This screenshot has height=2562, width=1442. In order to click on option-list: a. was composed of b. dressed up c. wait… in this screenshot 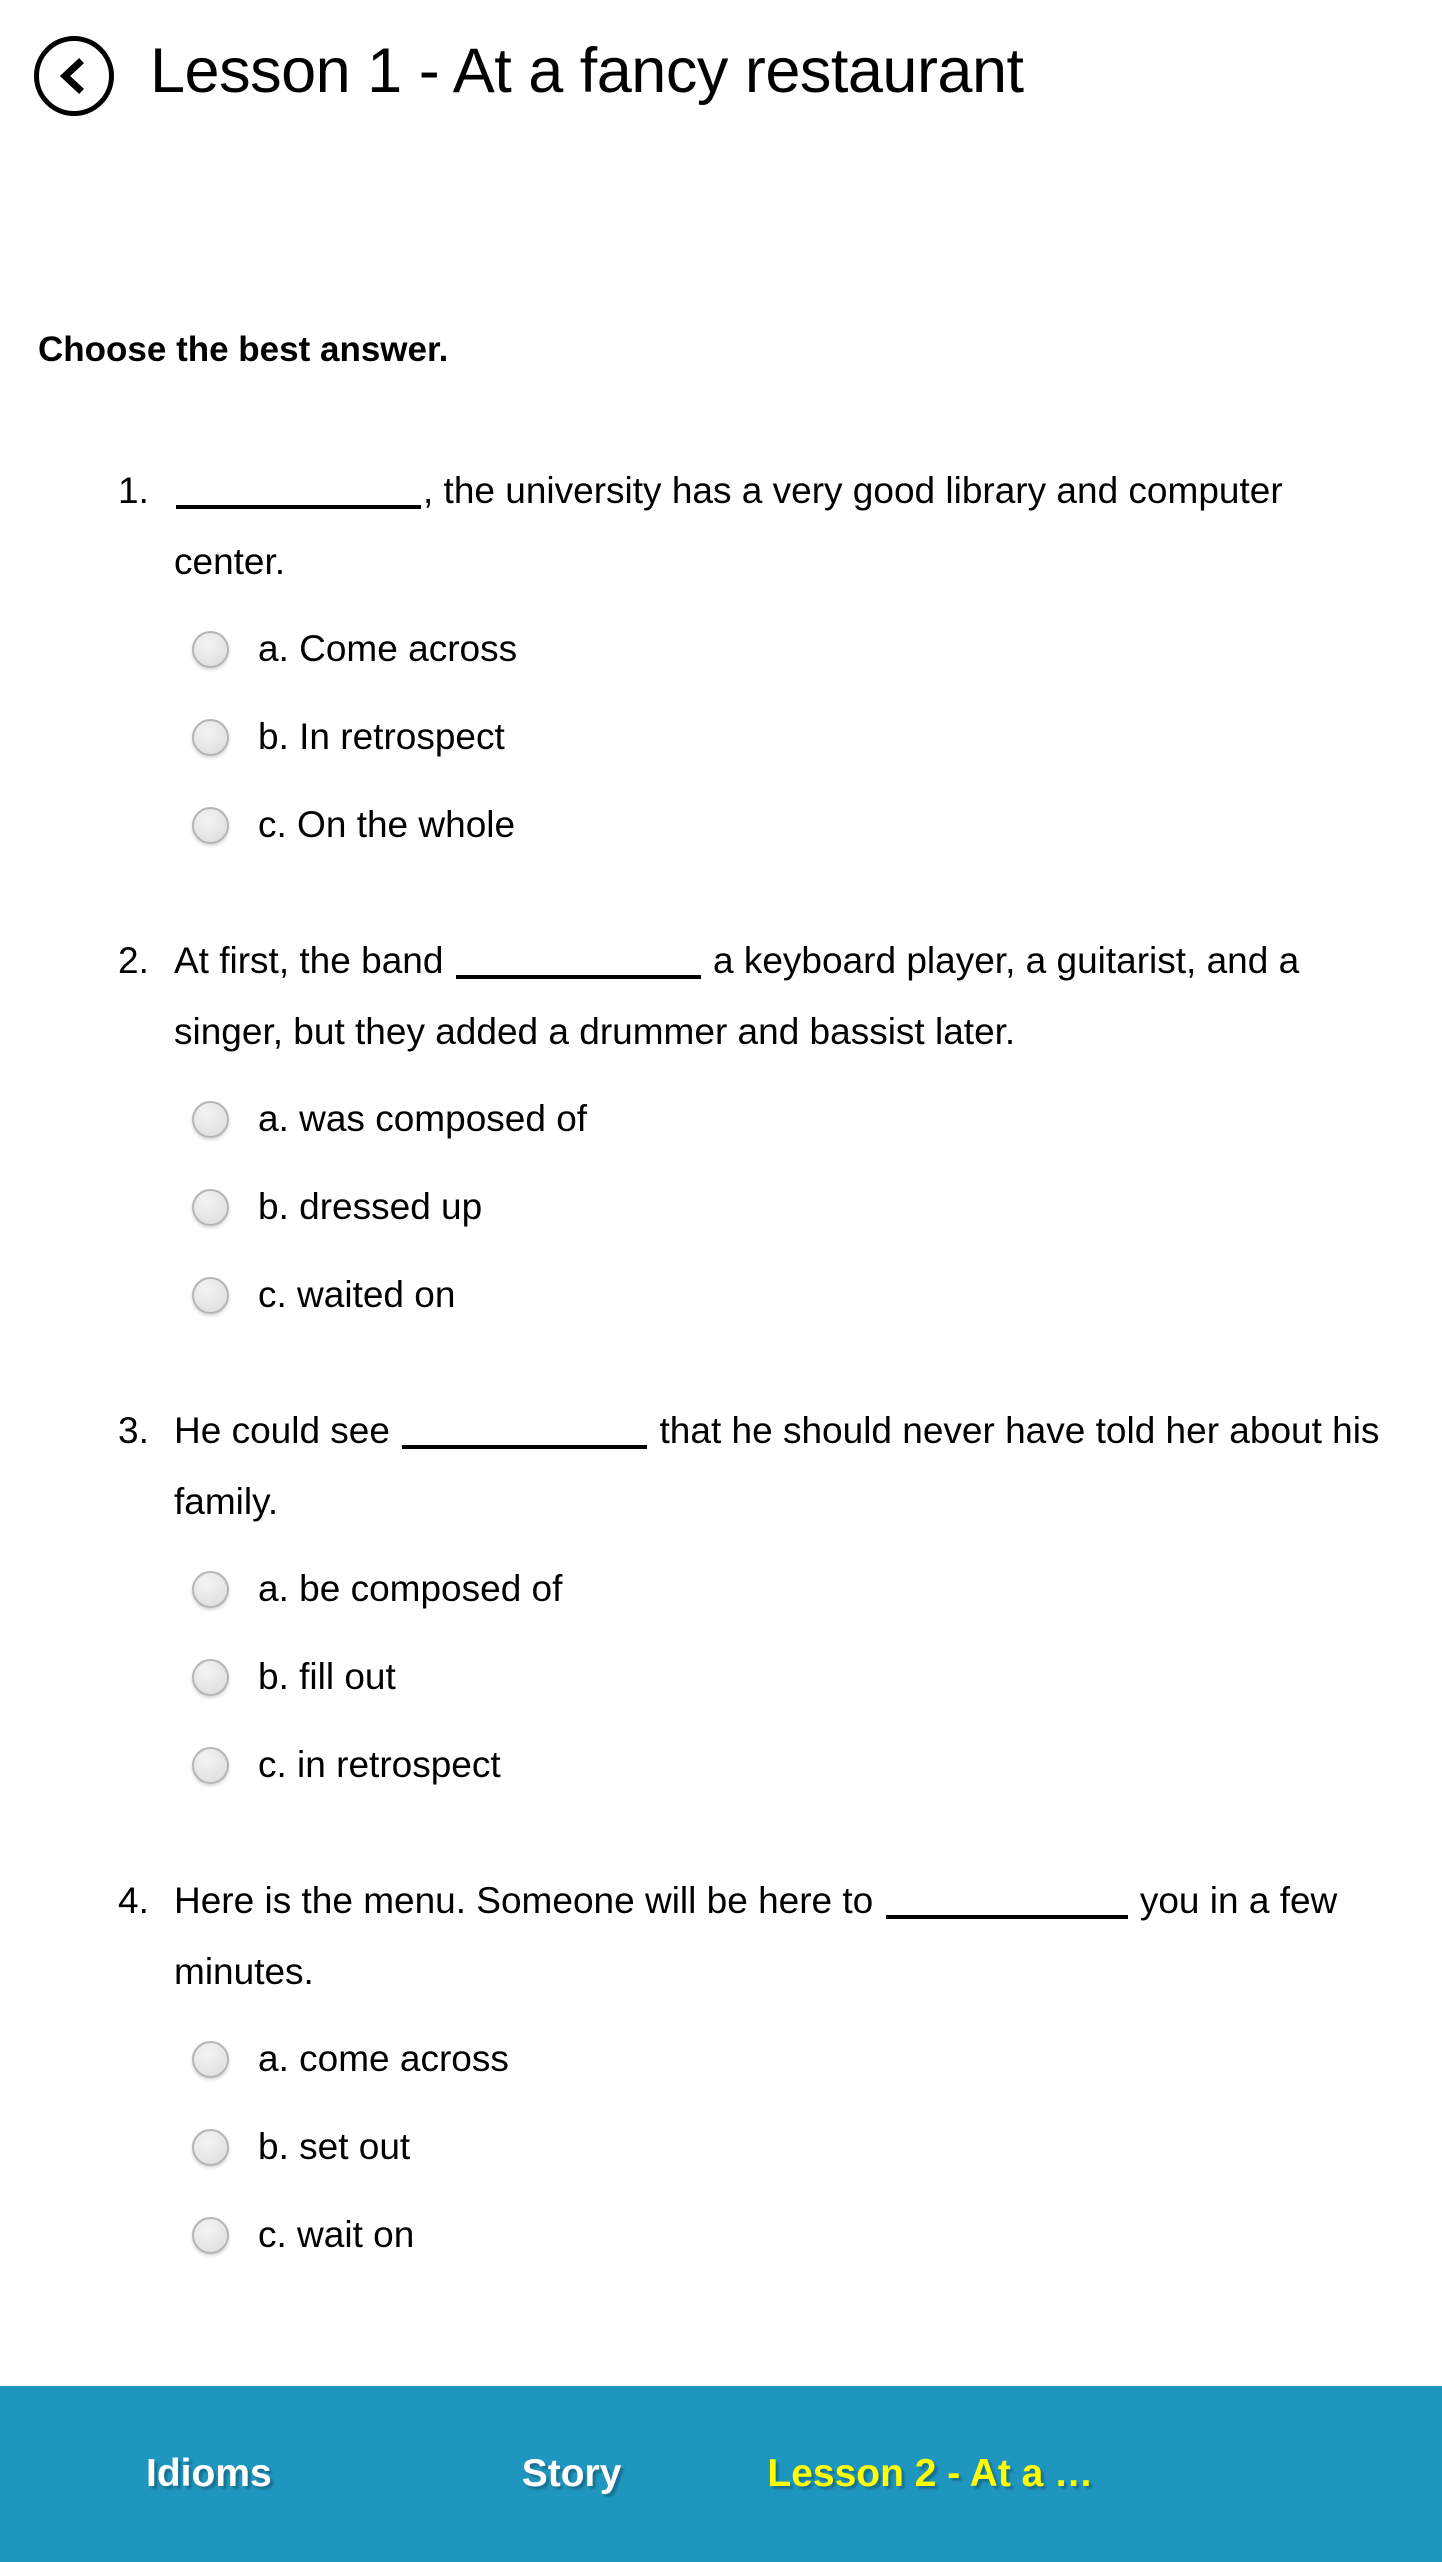, I will do `click(721, 1207)`.